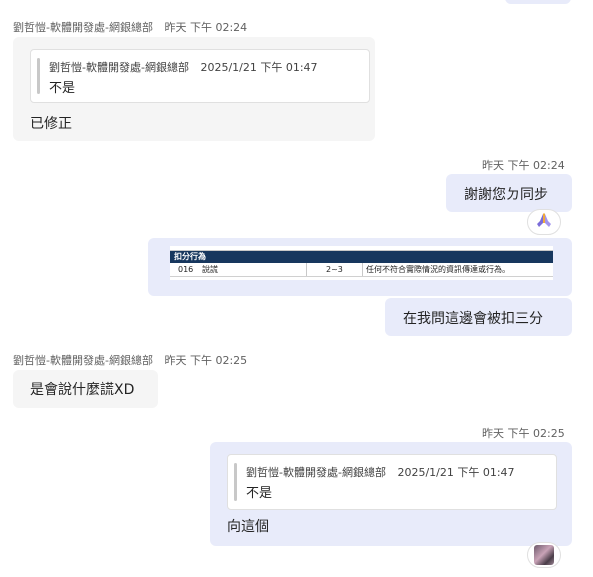 The height and width of the screenshot is (577, 593). I want to click on avatar-image, so click(544, 555).